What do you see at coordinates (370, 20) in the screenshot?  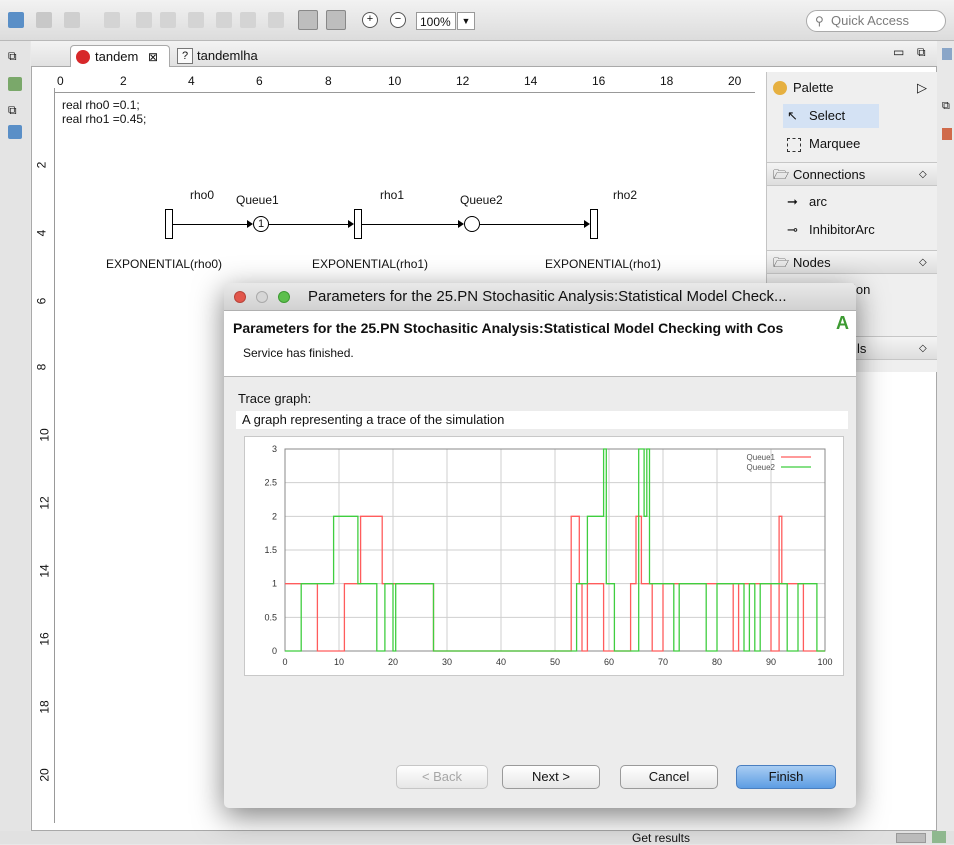 I see `zoom-in-icon: +` at bounding box center [370, 20].